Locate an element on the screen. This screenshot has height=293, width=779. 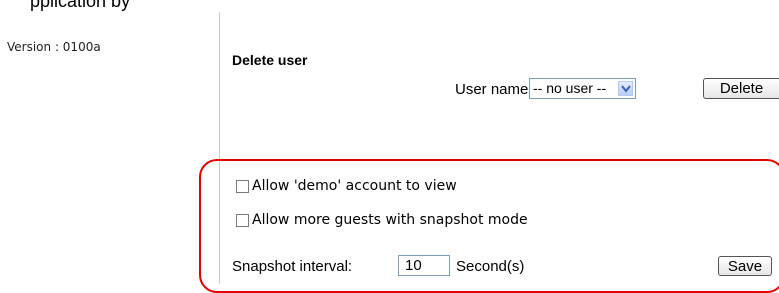
username-select-value: -- no user -- is located at coordinates (570, 88).